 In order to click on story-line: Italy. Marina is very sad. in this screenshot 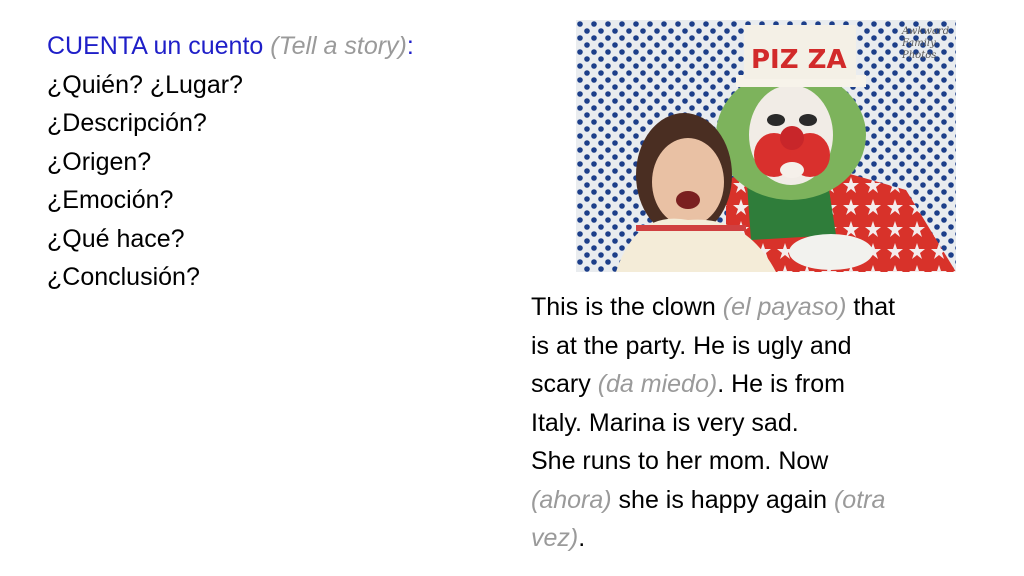, I will do `click(665, 422)`.